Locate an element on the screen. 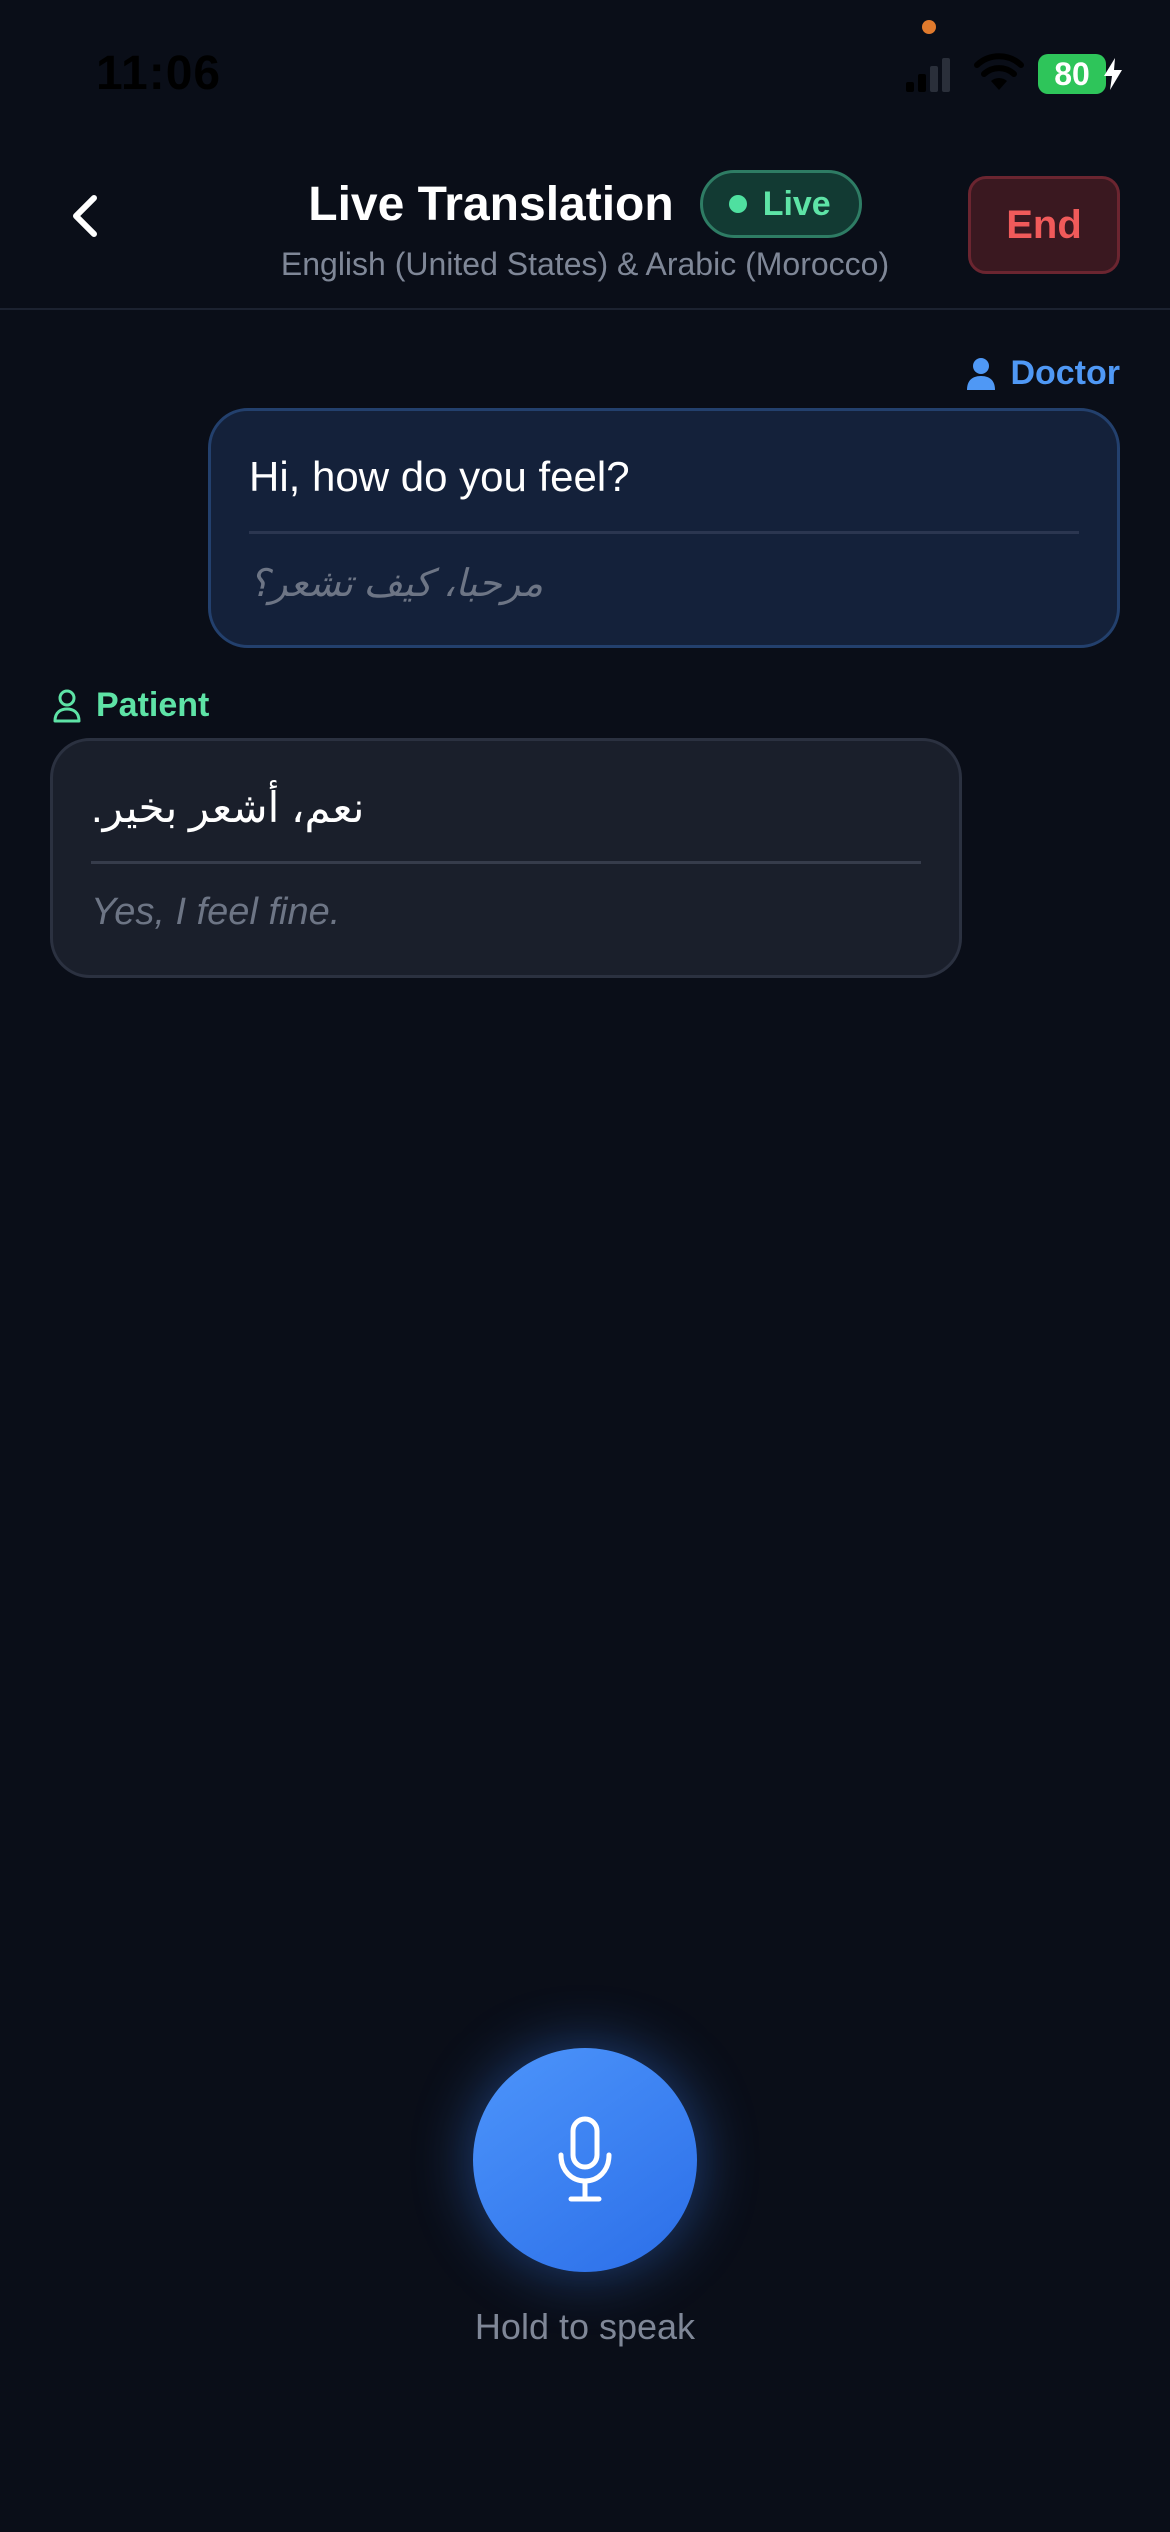  doctor-speaker-label: Doctor is located at coordinates (1043, 373).